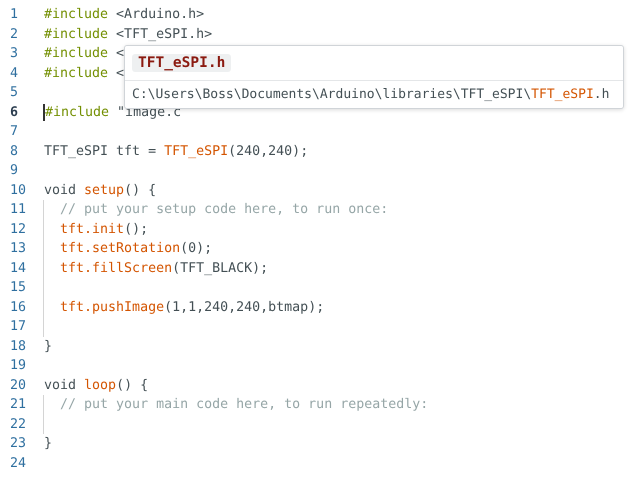 The image size is (629, 500). I want to click on line-number: 10, so click(18, 191).